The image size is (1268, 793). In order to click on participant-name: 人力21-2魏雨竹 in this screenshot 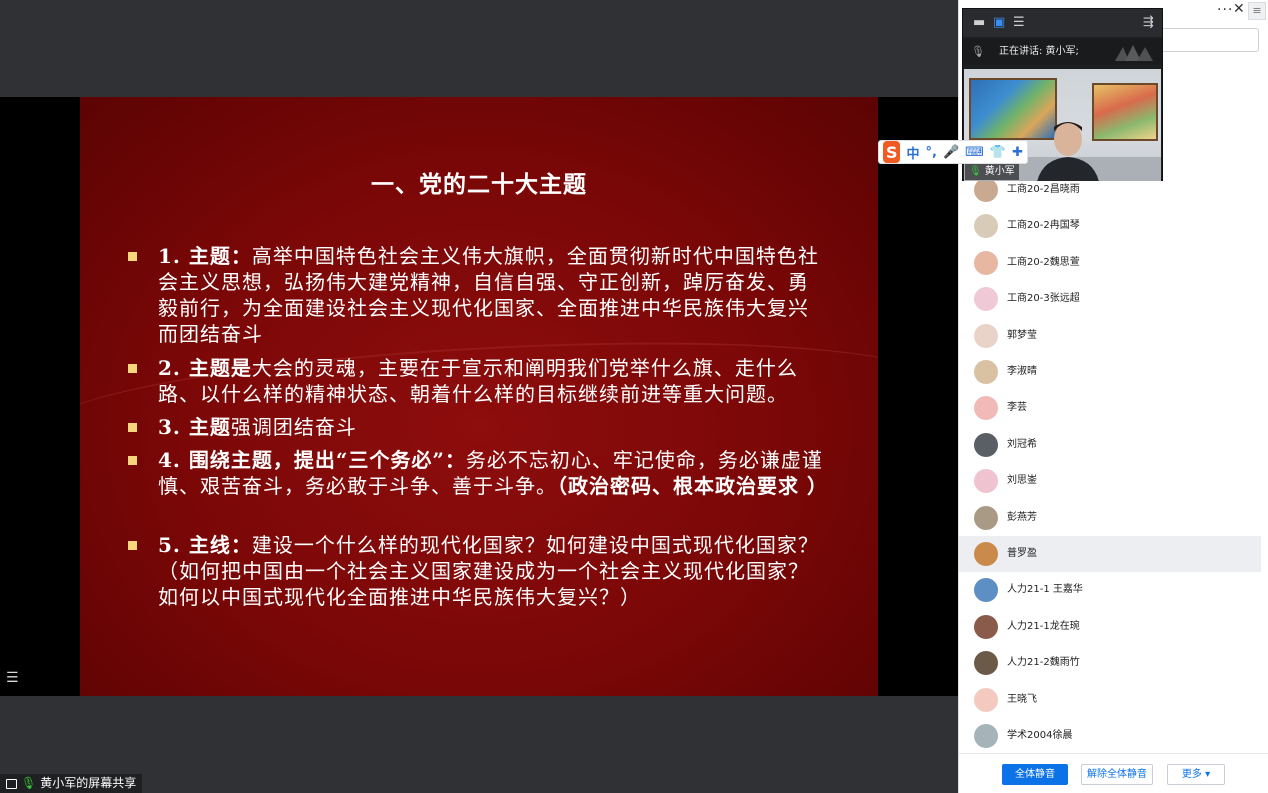, I will do `click(1043, 663)`.